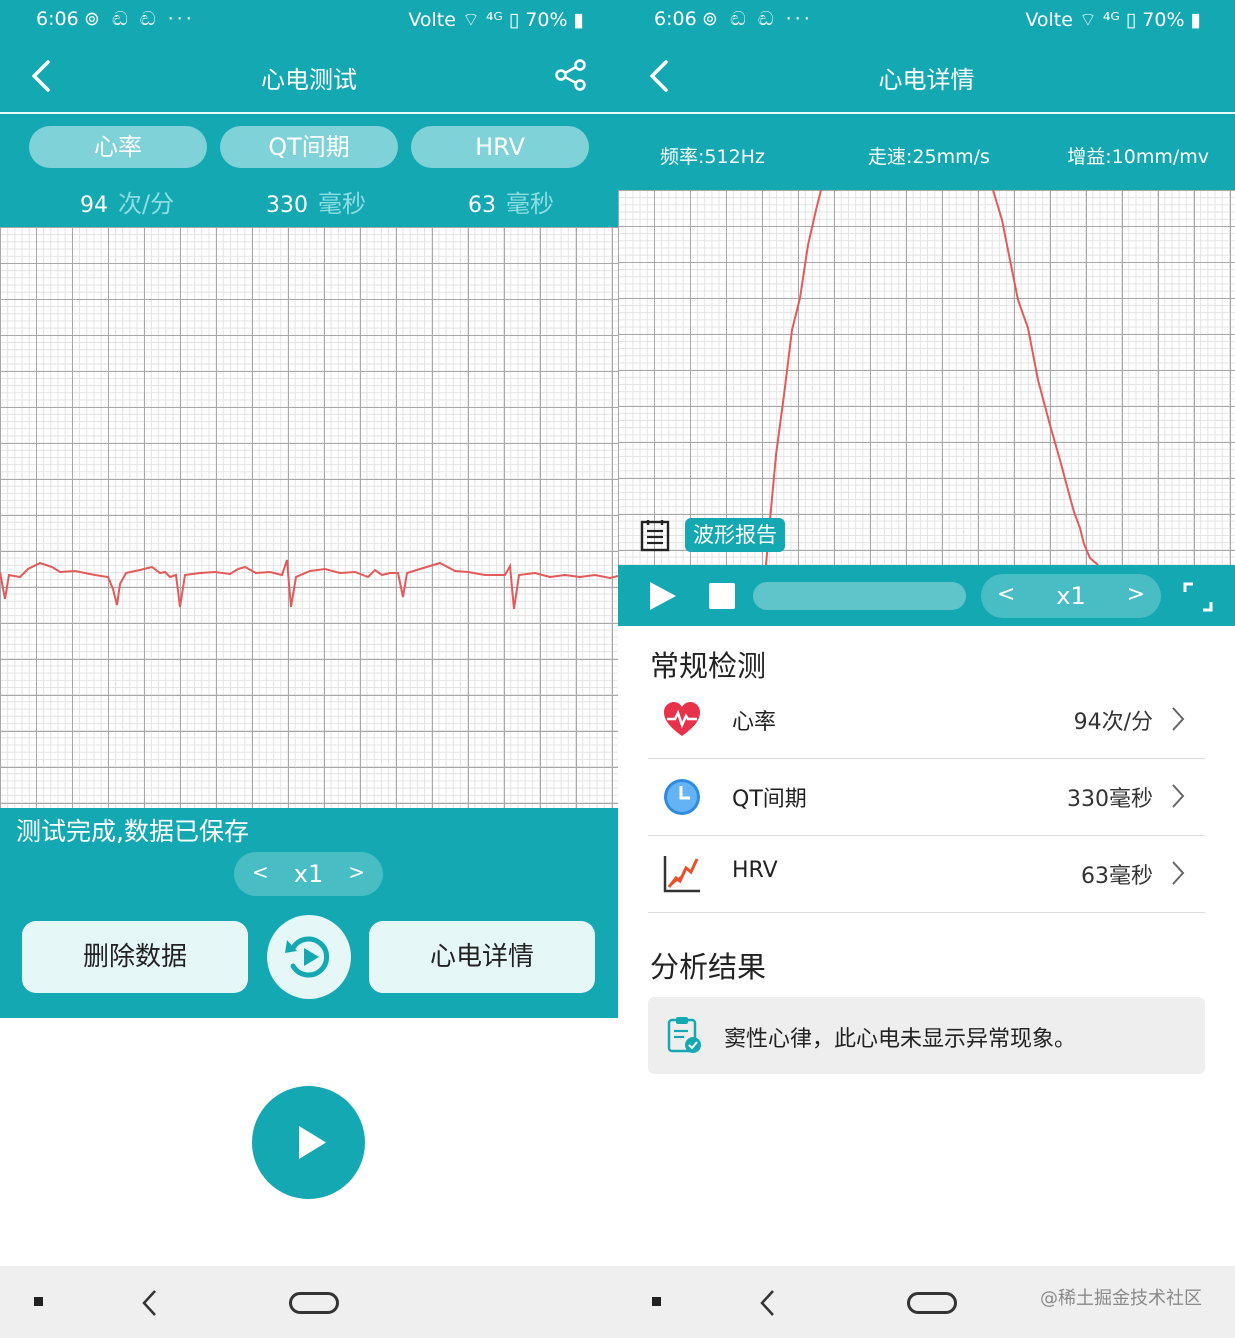 The image size is (1235, 1338). Describe the element at coordinates (735, 535) in the screenshot. I see `waveform-report-button: 波形报告` at that location.